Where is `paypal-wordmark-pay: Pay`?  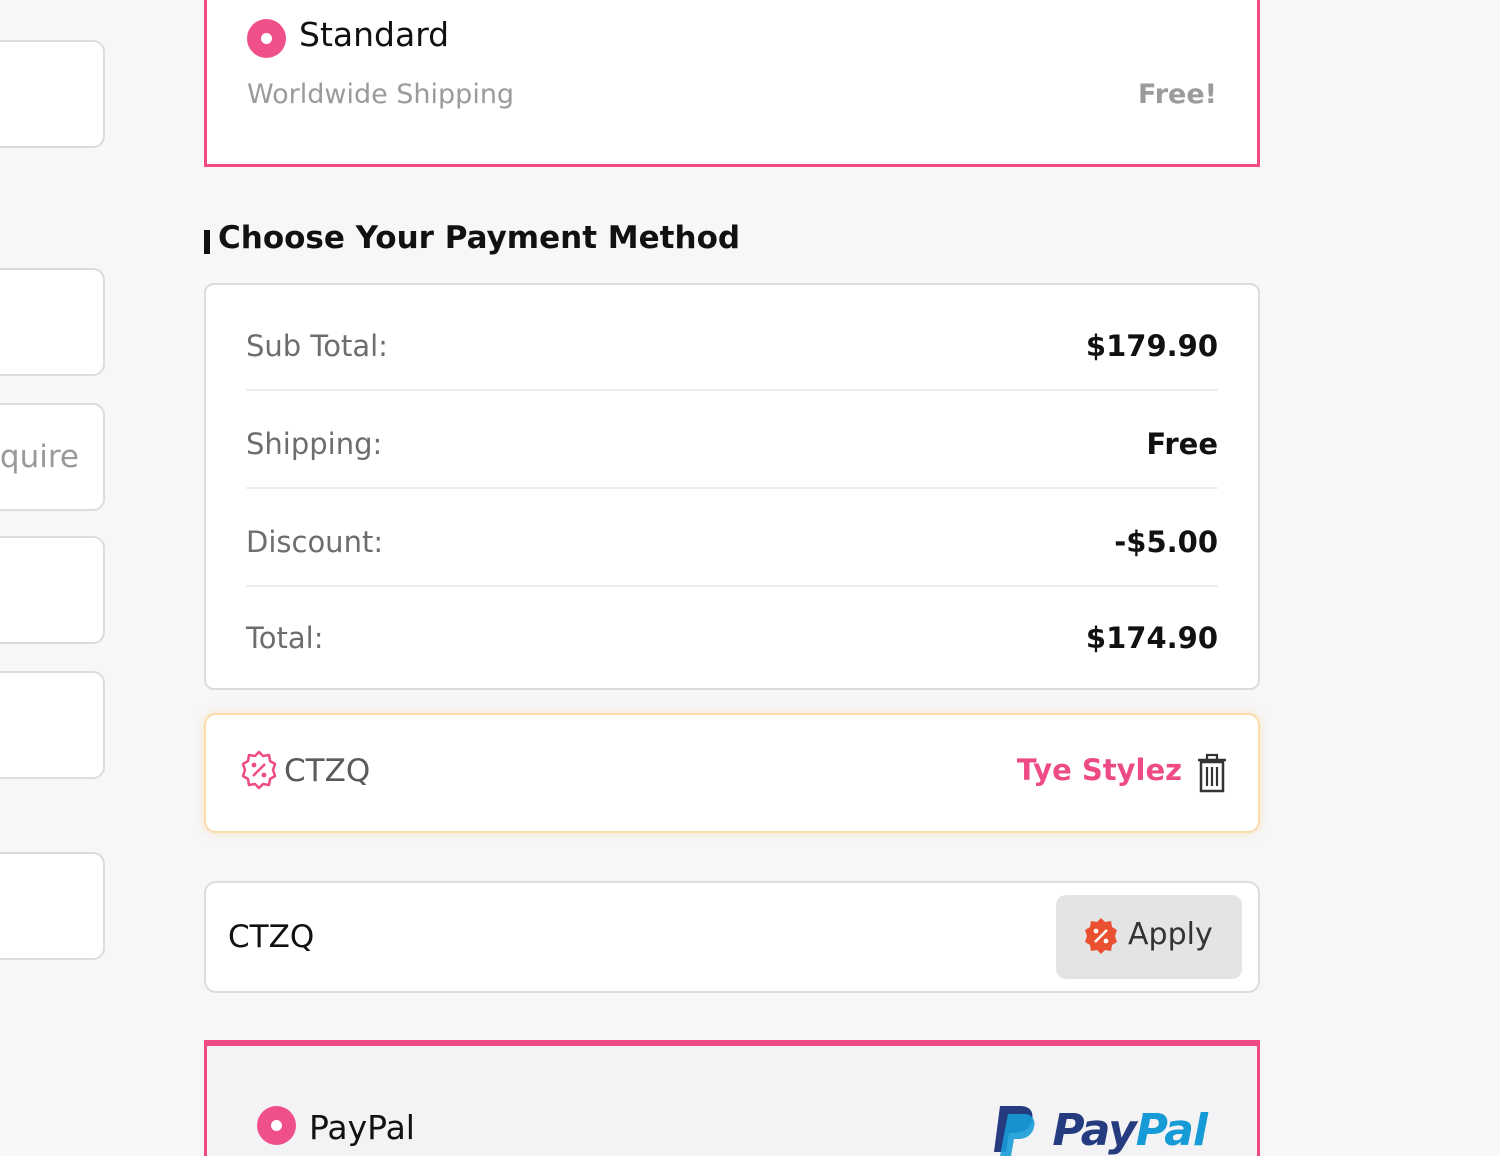 paypal-wordmark-pay: Pay is located at coordinates (1094, 1130).